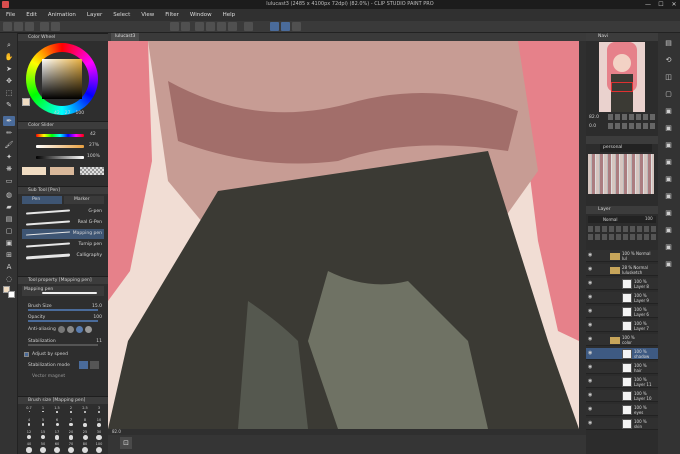  I want to click on tab-pen: Pen, so click(42, 200).